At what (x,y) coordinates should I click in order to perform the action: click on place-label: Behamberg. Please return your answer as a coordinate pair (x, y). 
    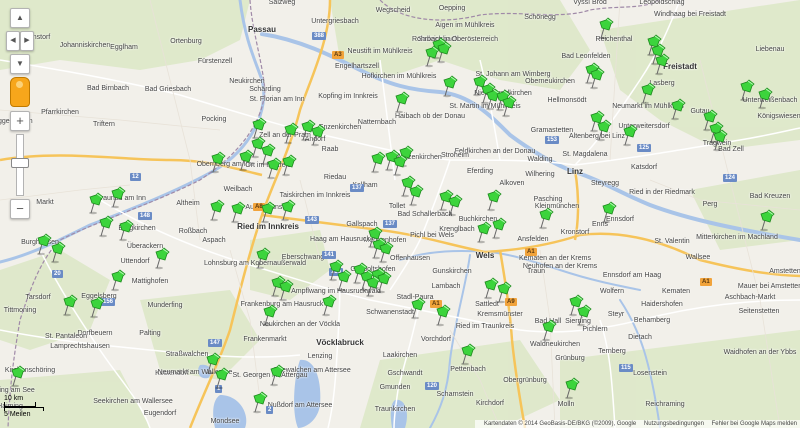
    Looking at the image, I should click on (652, 320).